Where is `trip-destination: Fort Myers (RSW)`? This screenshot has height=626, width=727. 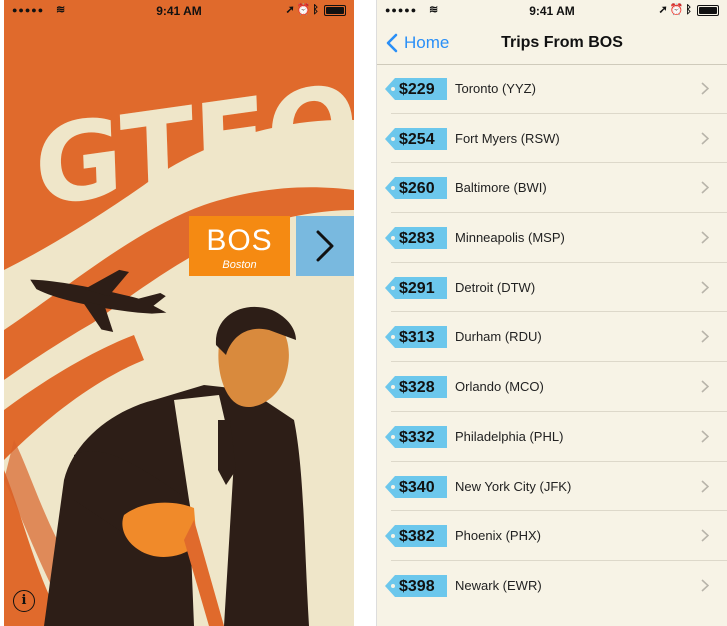 trip-destination: Fort Myers (RSW) is located at coordinates (507, 138).